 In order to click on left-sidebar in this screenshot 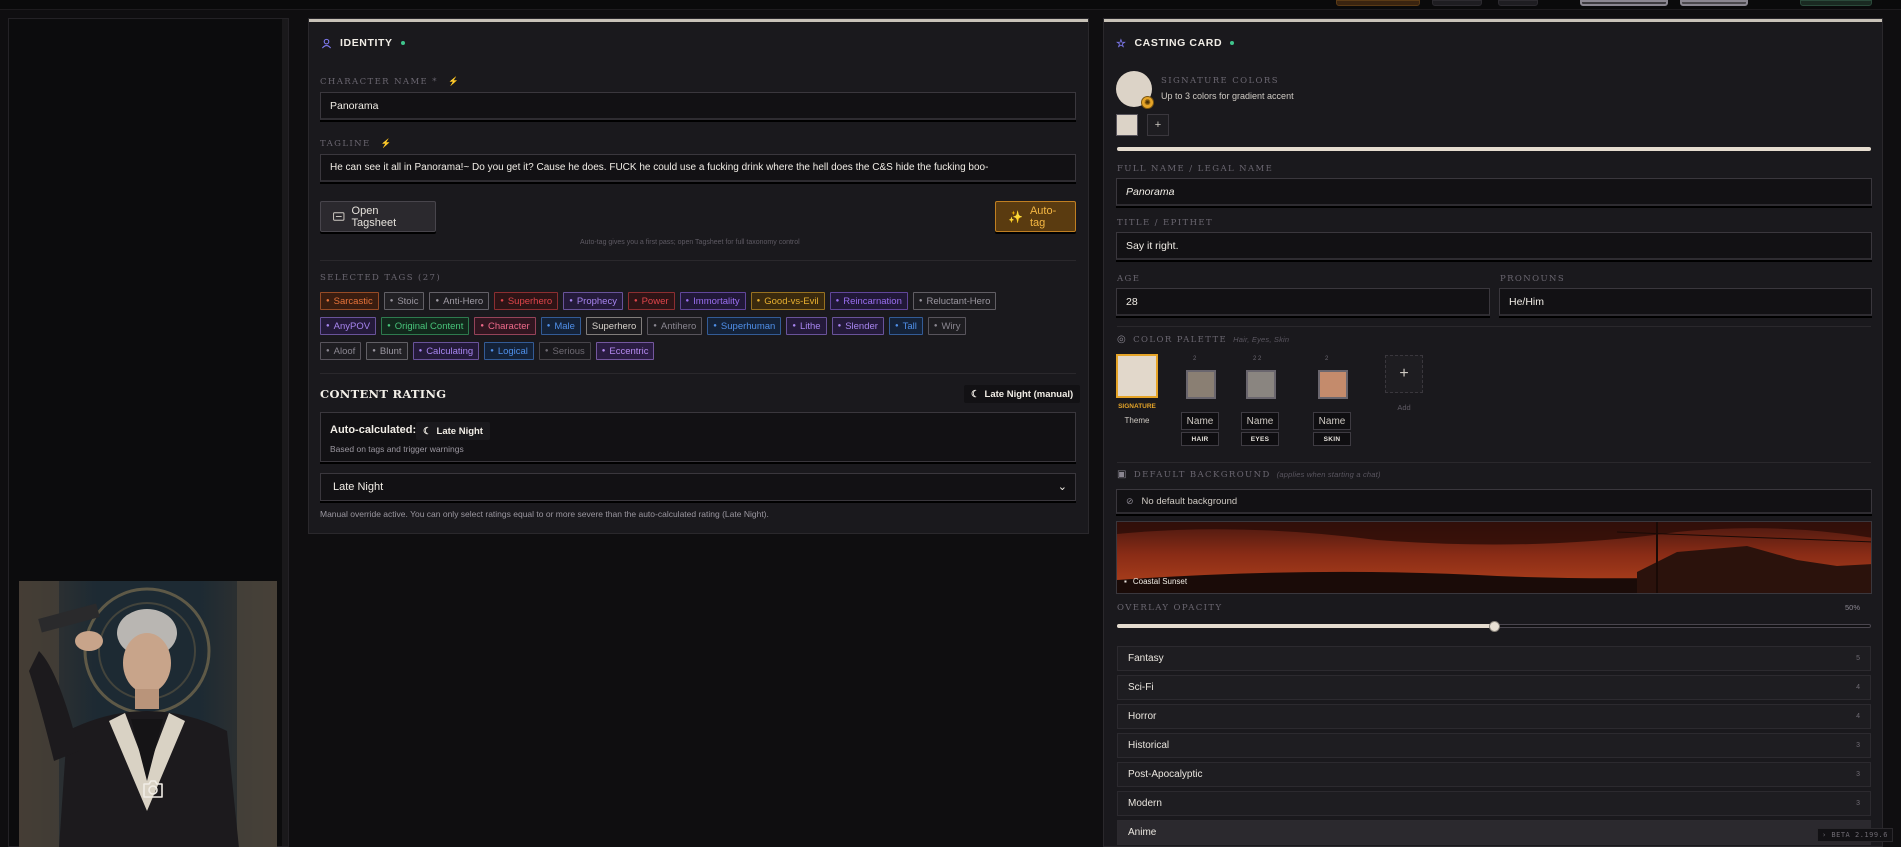, I will do `click(148, 432)`.